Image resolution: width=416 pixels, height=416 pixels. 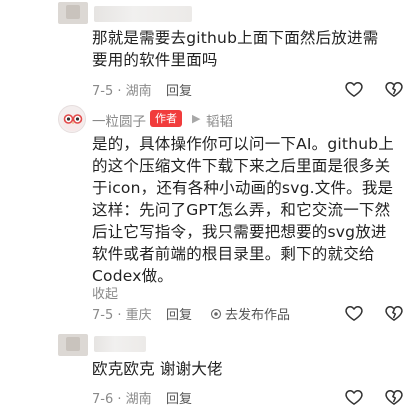 What do you see at coordinates (196, 118) in the screenshot?
I see `triangle-right-icon: ▶` at bounding box center [196, 118].